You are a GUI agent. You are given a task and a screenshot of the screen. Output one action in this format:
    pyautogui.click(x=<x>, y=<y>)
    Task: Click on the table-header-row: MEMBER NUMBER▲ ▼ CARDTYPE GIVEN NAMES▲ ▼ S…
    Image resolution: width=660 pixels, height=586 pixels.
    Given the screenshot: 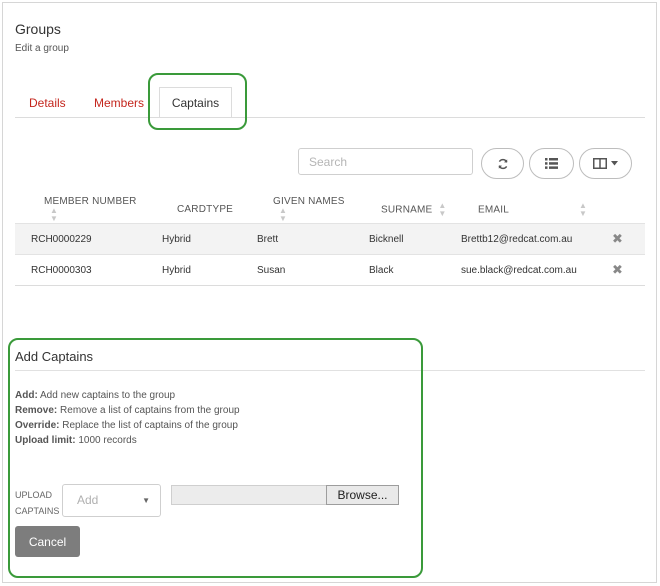 What is the action you would take?
    pyautogui.click(x=330, y=210)
    